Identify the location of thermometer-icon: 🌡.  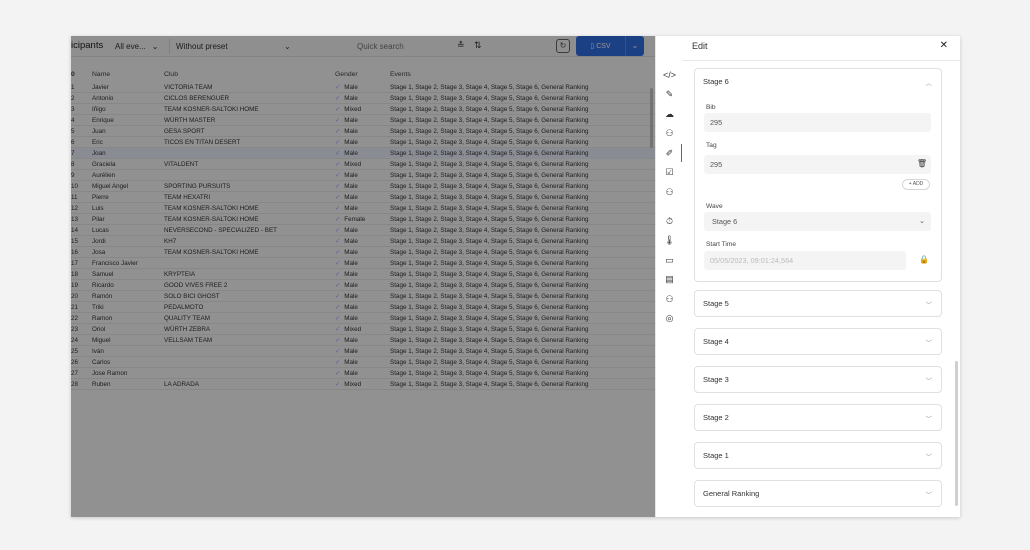
(669, 240).